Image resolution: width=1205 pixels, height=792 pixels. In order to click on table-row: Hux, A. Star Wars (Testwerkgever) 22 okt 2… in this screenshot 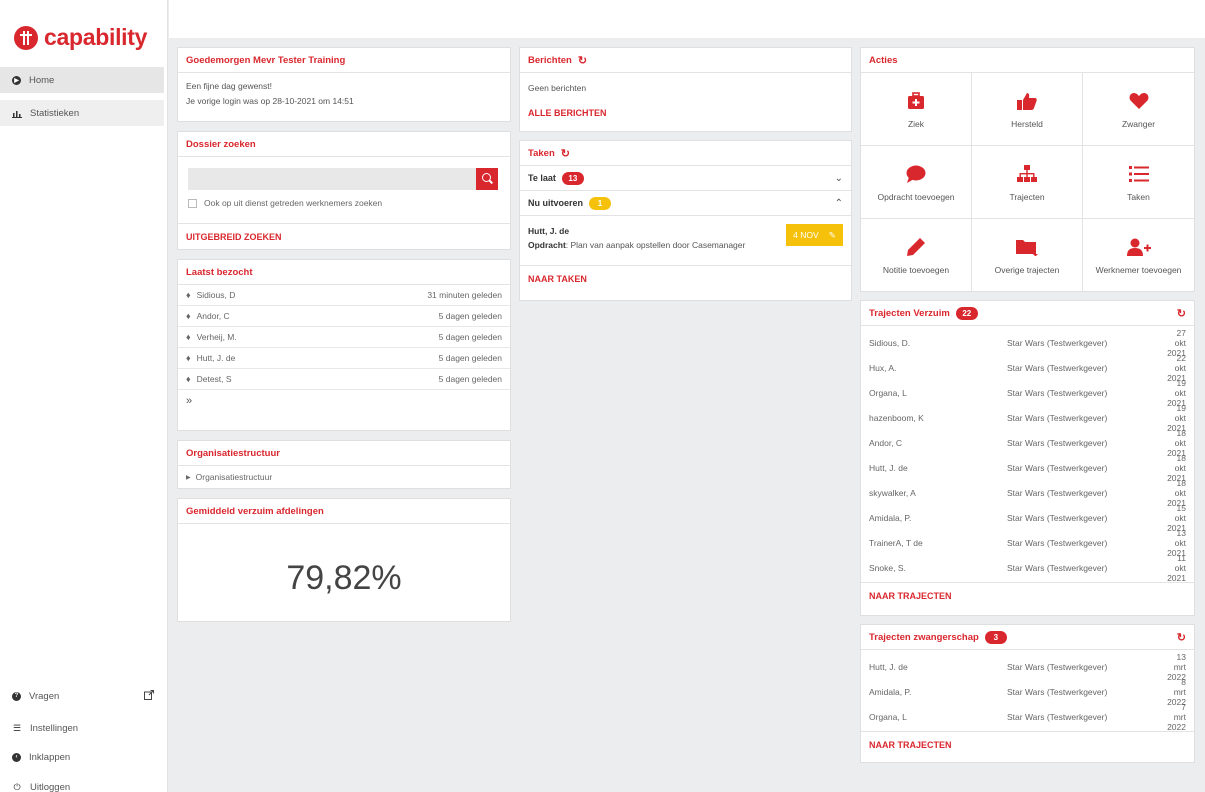, I will do `click(1027, 368)`.